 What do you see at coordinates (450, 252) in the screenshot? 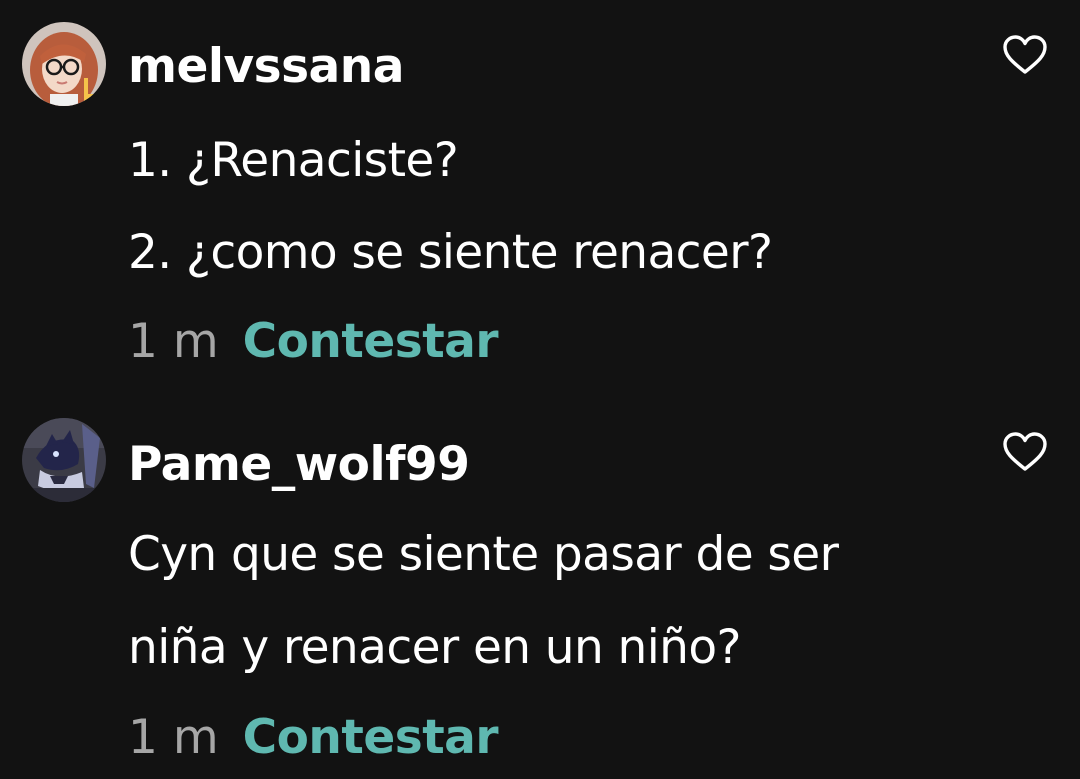
I see `comment-text: 2. ¿como se siente renacer?` at bounding box center [450, 252].